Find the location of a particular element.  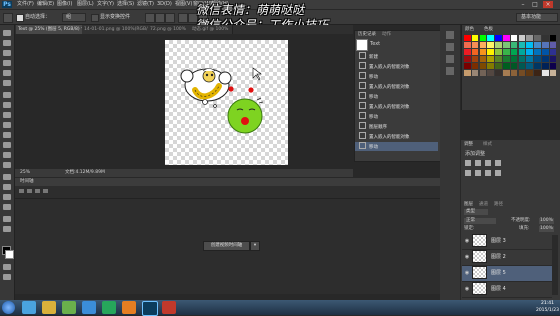

clone-stamp-tool-icon is located at coordinates (7, 115).